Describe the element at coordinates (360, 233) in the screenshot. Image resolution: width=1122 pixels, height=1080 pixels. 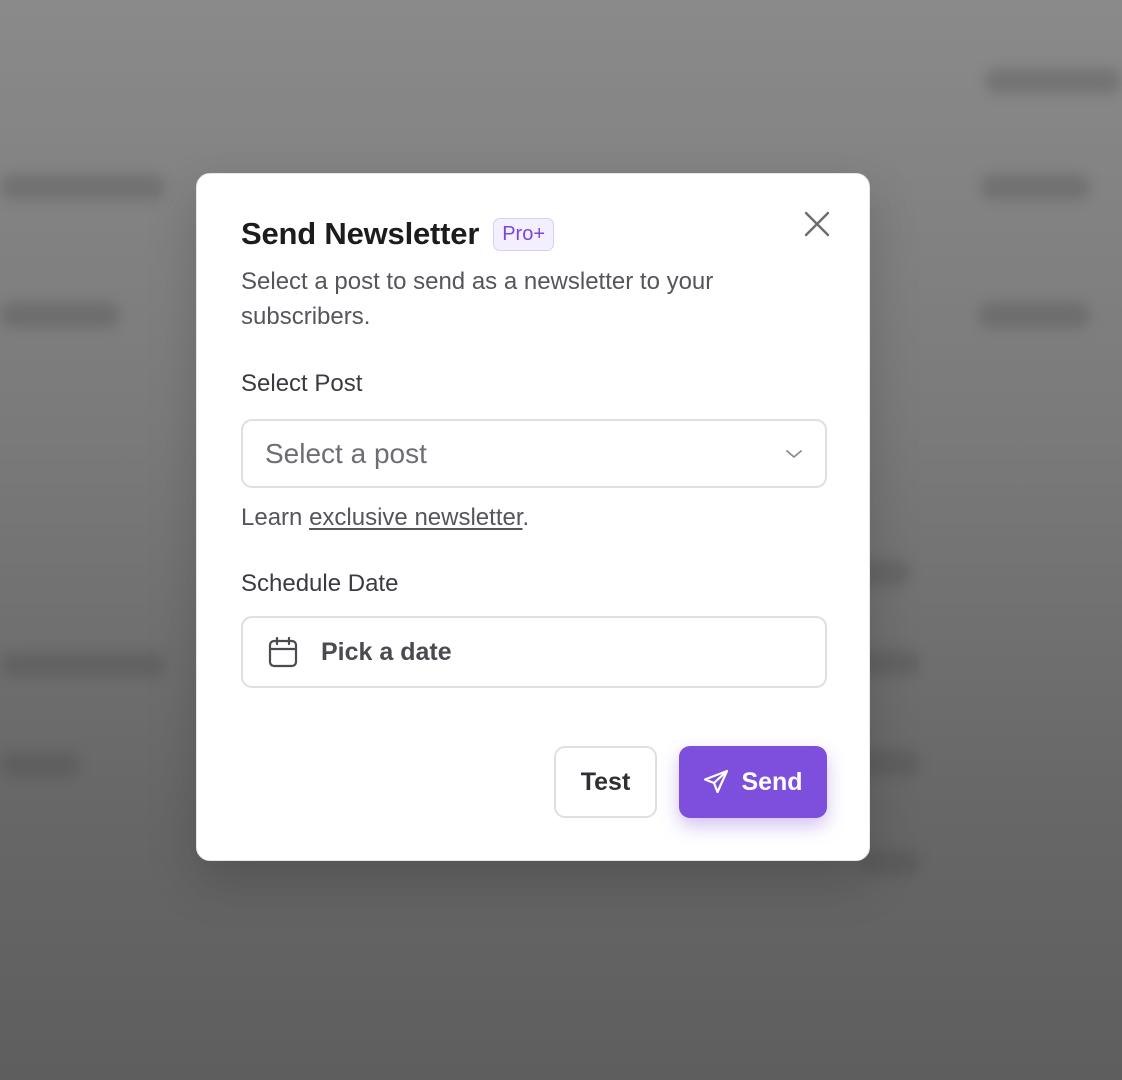
I see `dialog-title: Send Newsletter` at that location.